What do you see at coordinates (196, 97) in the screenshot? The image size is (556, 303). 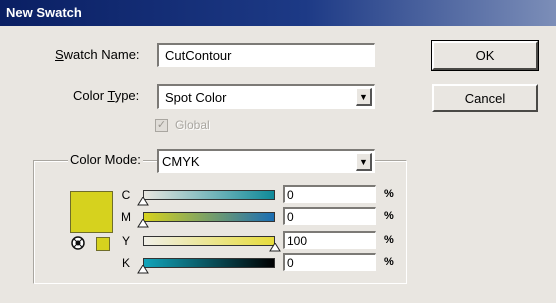 I see `color-type-value: Spot Color` at bounding box center [196, 97].